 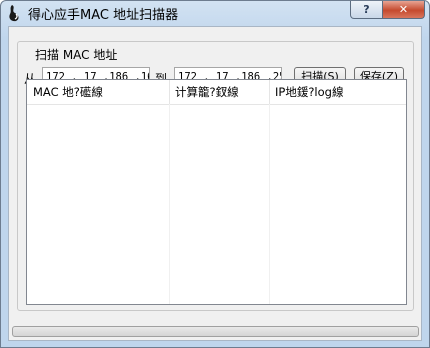 What do you see at coordinates (103, 15) in the screenshot?
I see `window-title: 得心应手MAC 地址扫描器` at bounding box center [103, 15].